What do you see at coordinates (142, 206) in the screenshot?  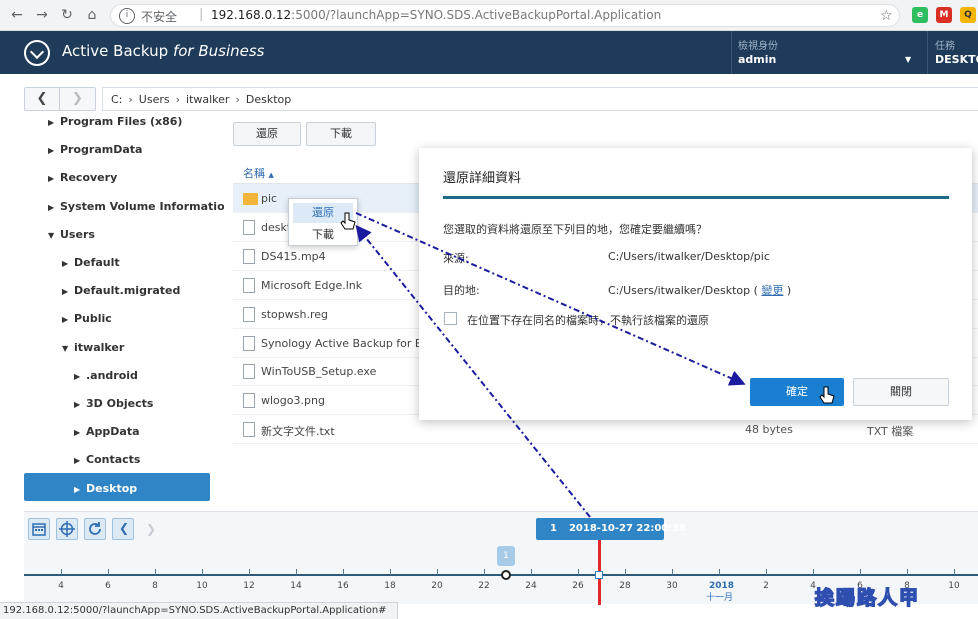 I see `tree-node-label: System Volume Information` at bounding box center [142, 206].